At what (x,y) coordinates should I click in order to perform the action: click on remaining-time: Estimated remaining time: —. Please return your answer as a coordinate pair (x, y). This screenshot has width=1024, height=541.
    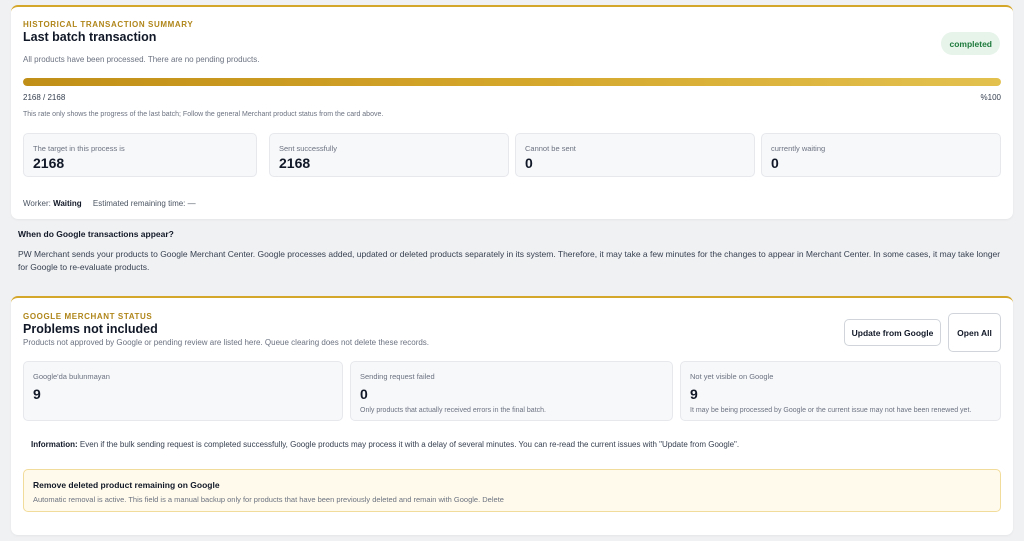
    Looking at the image, I should click on (144, 203).